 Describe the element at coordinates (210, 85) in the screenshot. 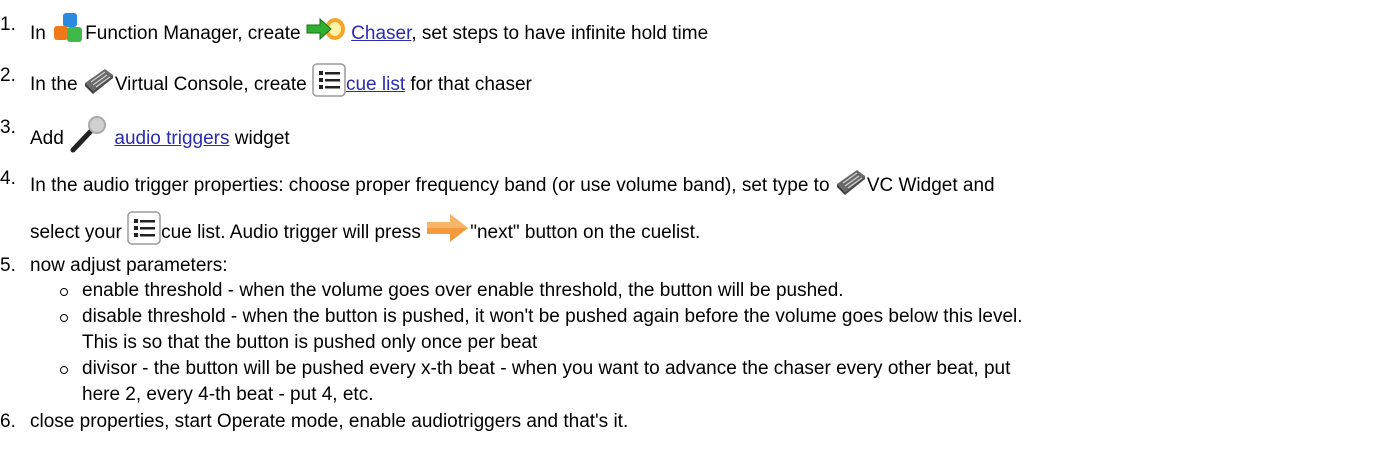

I see `step-text: Virtual Console, create` at that location.